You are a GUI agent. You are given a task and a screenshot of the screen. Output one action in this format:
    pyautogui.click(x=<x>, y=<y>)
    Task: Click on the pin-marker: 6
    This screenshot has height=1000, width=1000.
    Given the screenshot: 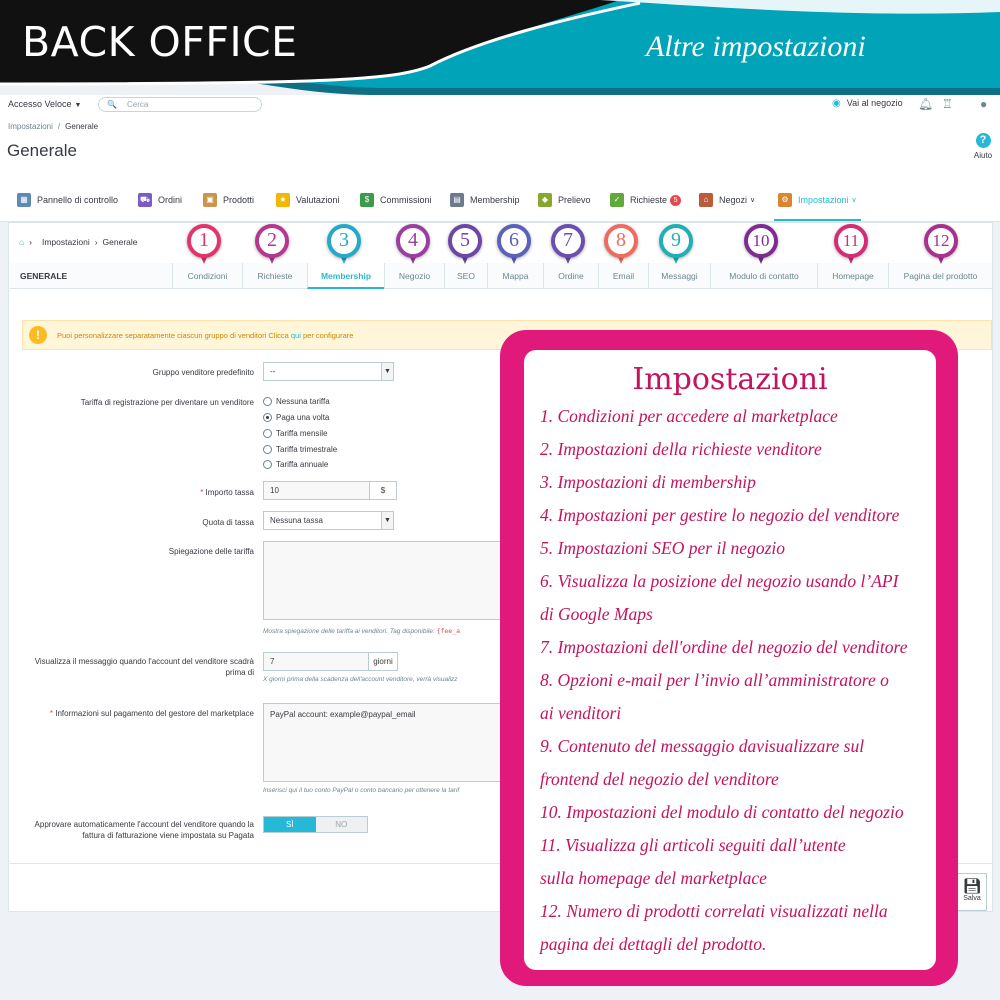 What is the action you would take?
    pyautogui.click(x=514, y=245)
    